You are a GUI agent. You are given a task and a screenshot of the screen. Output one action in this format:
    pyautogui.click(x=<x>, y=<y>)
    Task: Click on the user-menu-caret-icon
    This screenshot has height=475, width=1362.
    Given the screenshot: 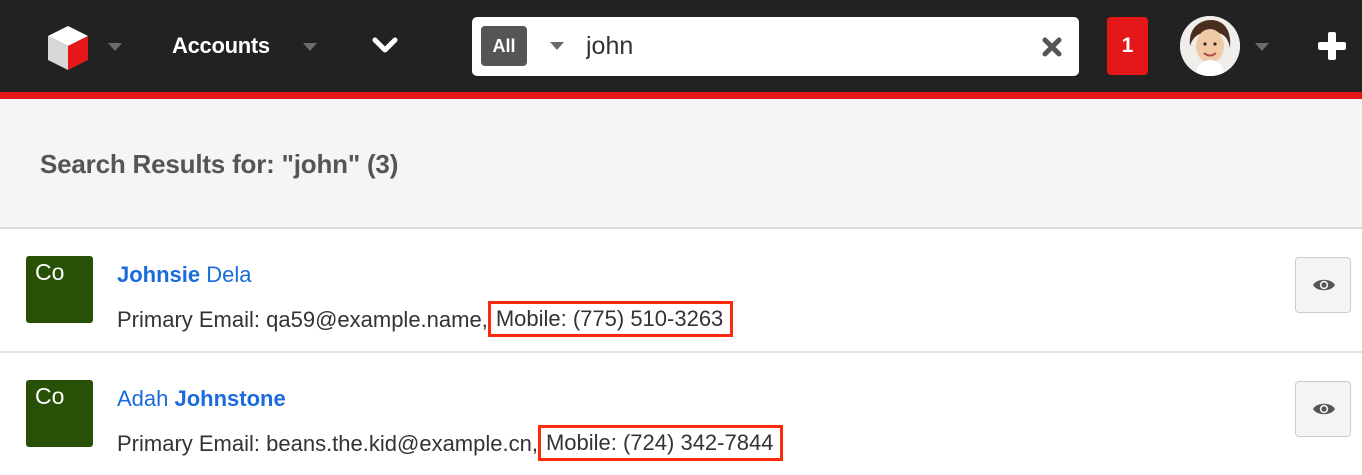 What is the action you would take?
    pyautogui.click(x=1262, y=47)
    